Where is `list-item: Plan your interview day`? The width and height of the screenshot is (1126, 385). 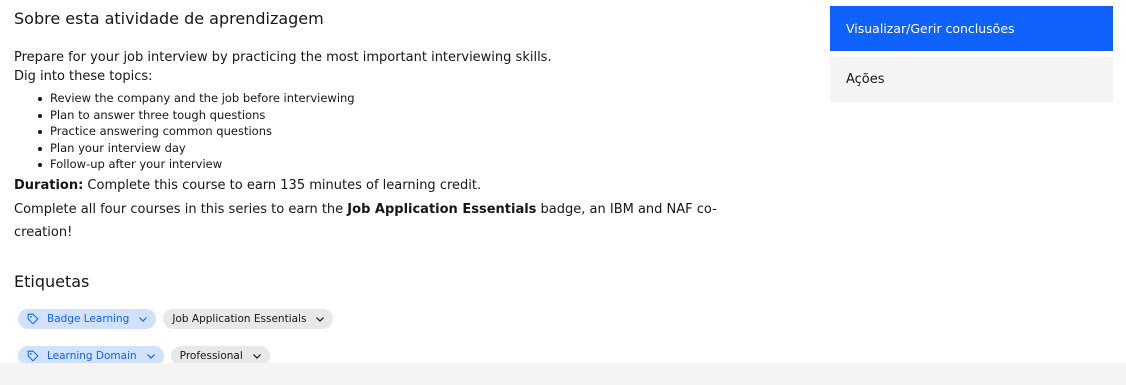 list-item: Plan your interview day is located at coordinates (195, 148).